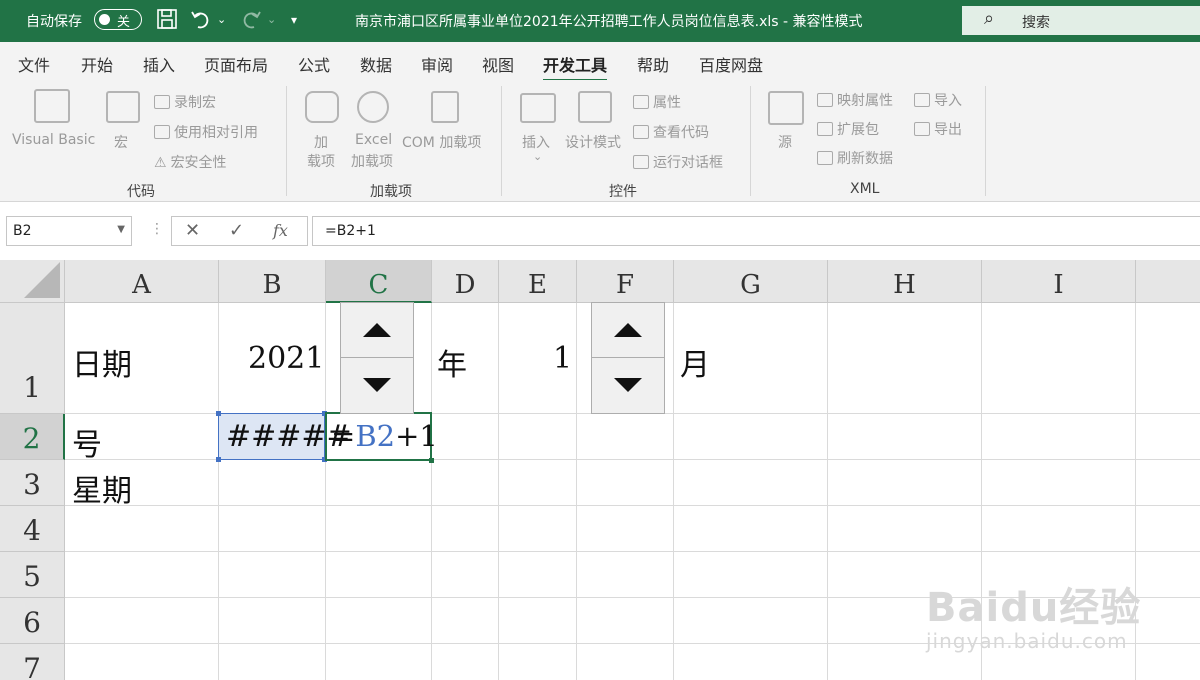  What do you see at coordinates (251, 22) in the screenshot?
I see `redo-icon` at bounding box center [251, 22].